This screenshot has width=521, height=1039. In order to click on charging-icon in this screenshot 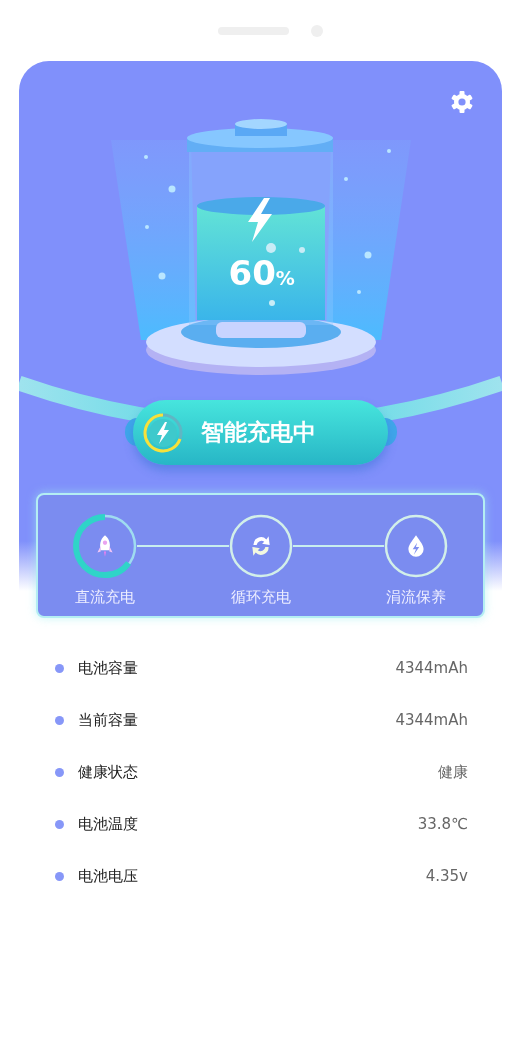, I will do `click(163, 432)`.